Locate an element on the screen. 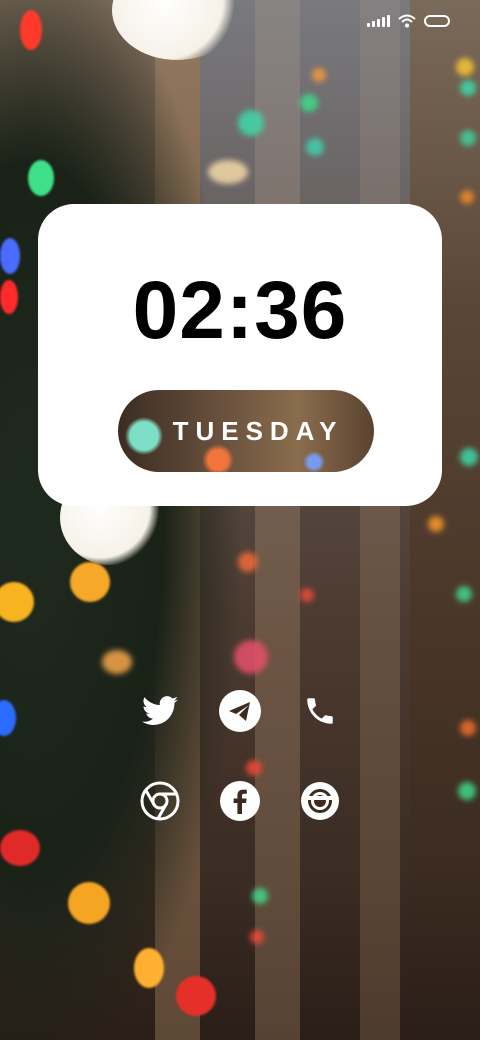 The image size is (480, 1040). phone-icon is located at coordinates (320, 711).